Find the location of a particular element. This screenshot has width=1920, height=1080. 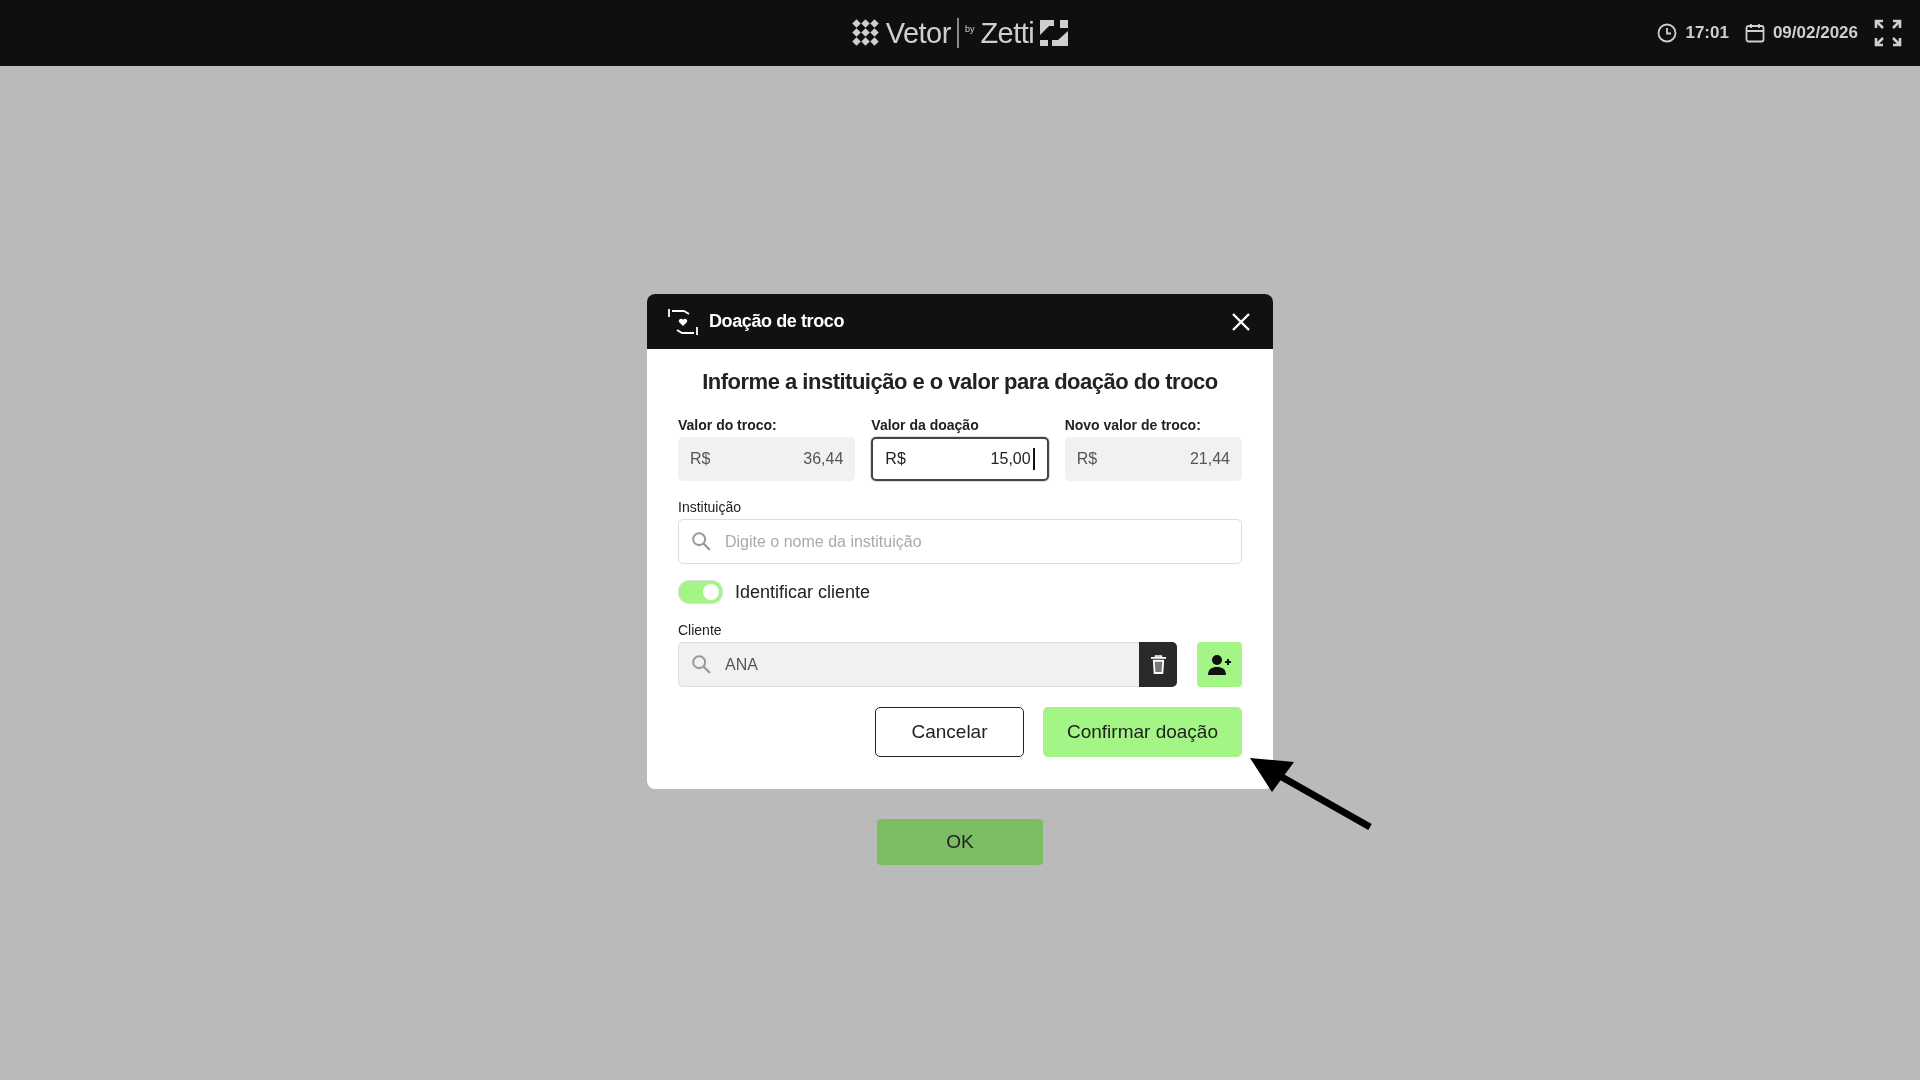

delete-button is located at coordinates (1158, 664).